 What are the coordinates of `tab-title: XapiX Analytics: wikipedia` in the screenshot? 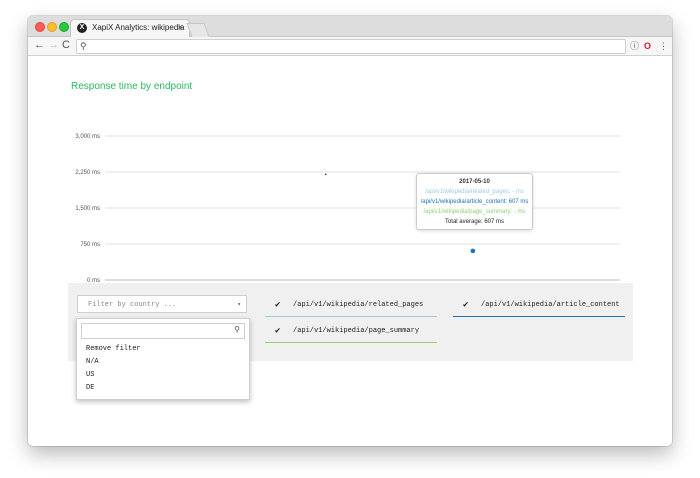 It's located at (138, 27).